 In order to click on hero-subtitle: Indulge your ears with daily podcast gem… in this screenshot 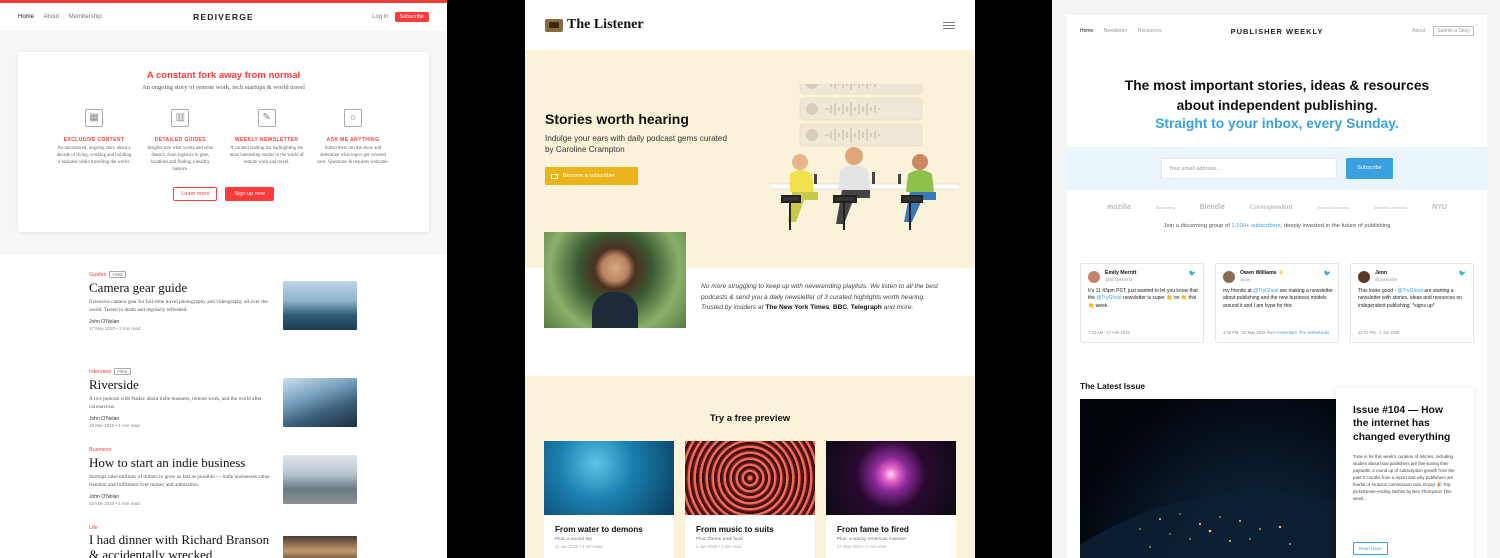, I will do `click(636, 144)`.